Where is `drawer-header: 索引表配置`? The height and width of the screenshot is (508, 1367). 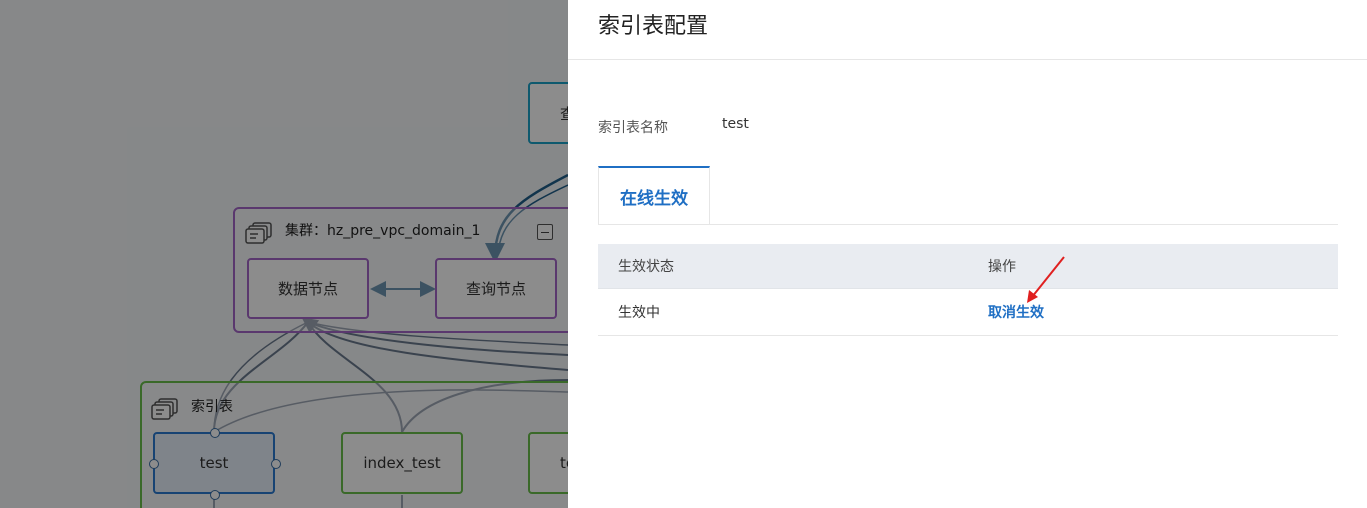 drawer-header: 索引表配置 is located at coordinates (967, 30).